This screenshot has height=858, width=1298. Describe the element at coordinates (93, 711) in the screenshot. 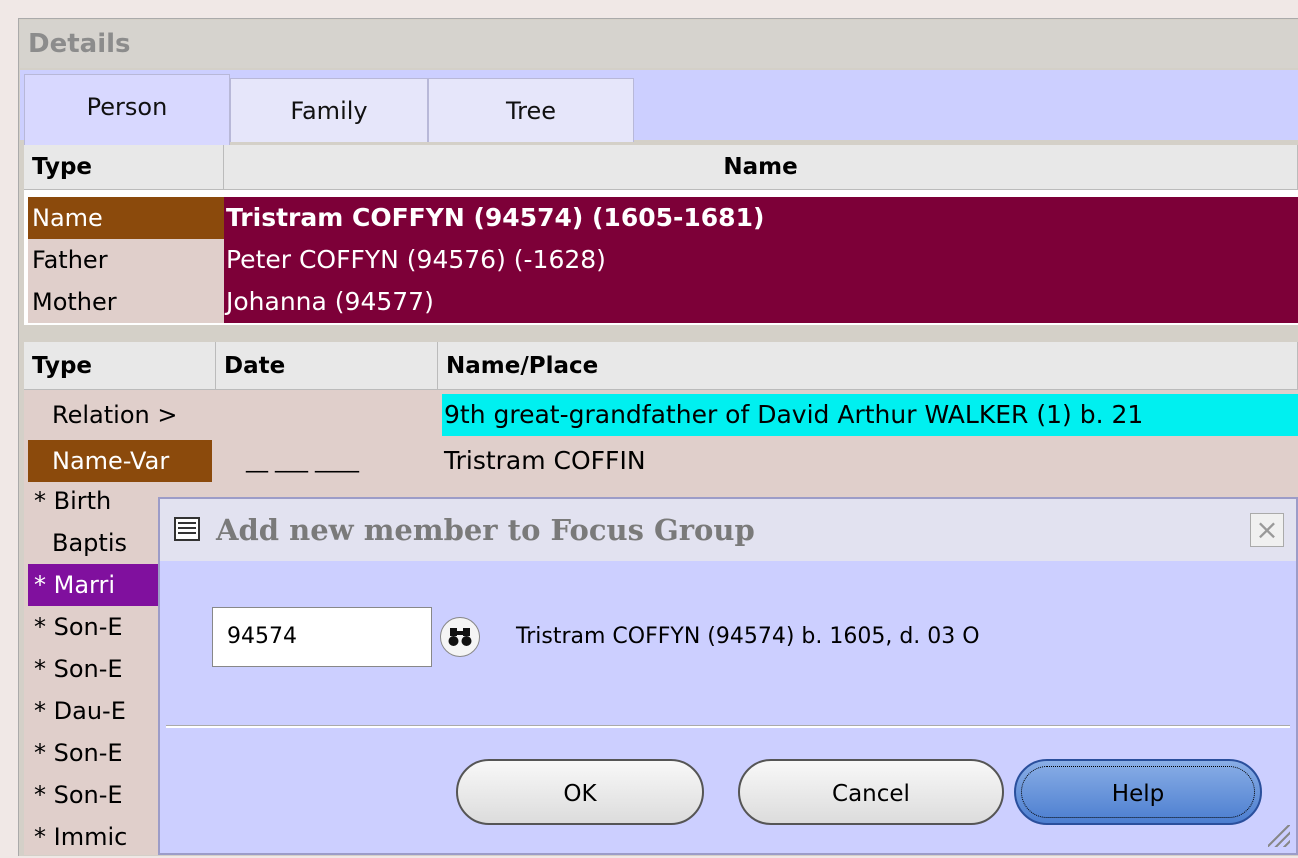

I see `event-row-type: * Dau-E` at that location.